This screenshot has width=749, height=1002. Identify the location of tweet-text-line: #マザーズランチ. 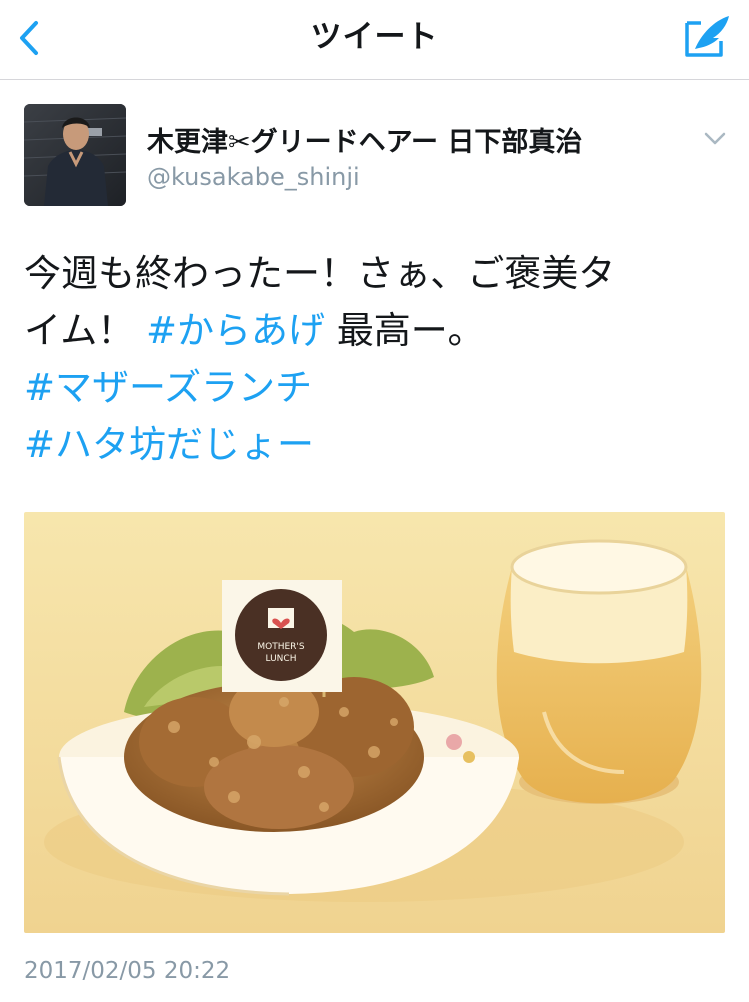
(374, 387).